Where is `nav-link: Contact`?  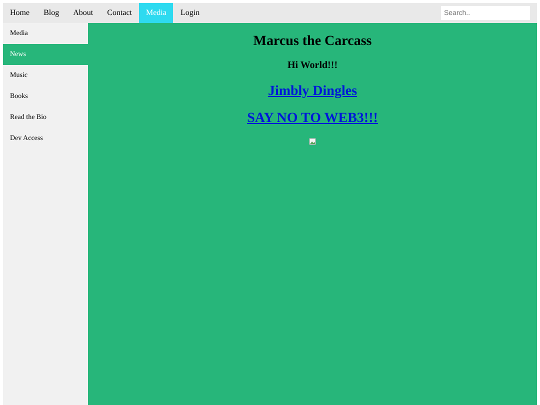
nav-link: Contact is located at coordinates (120, 13).